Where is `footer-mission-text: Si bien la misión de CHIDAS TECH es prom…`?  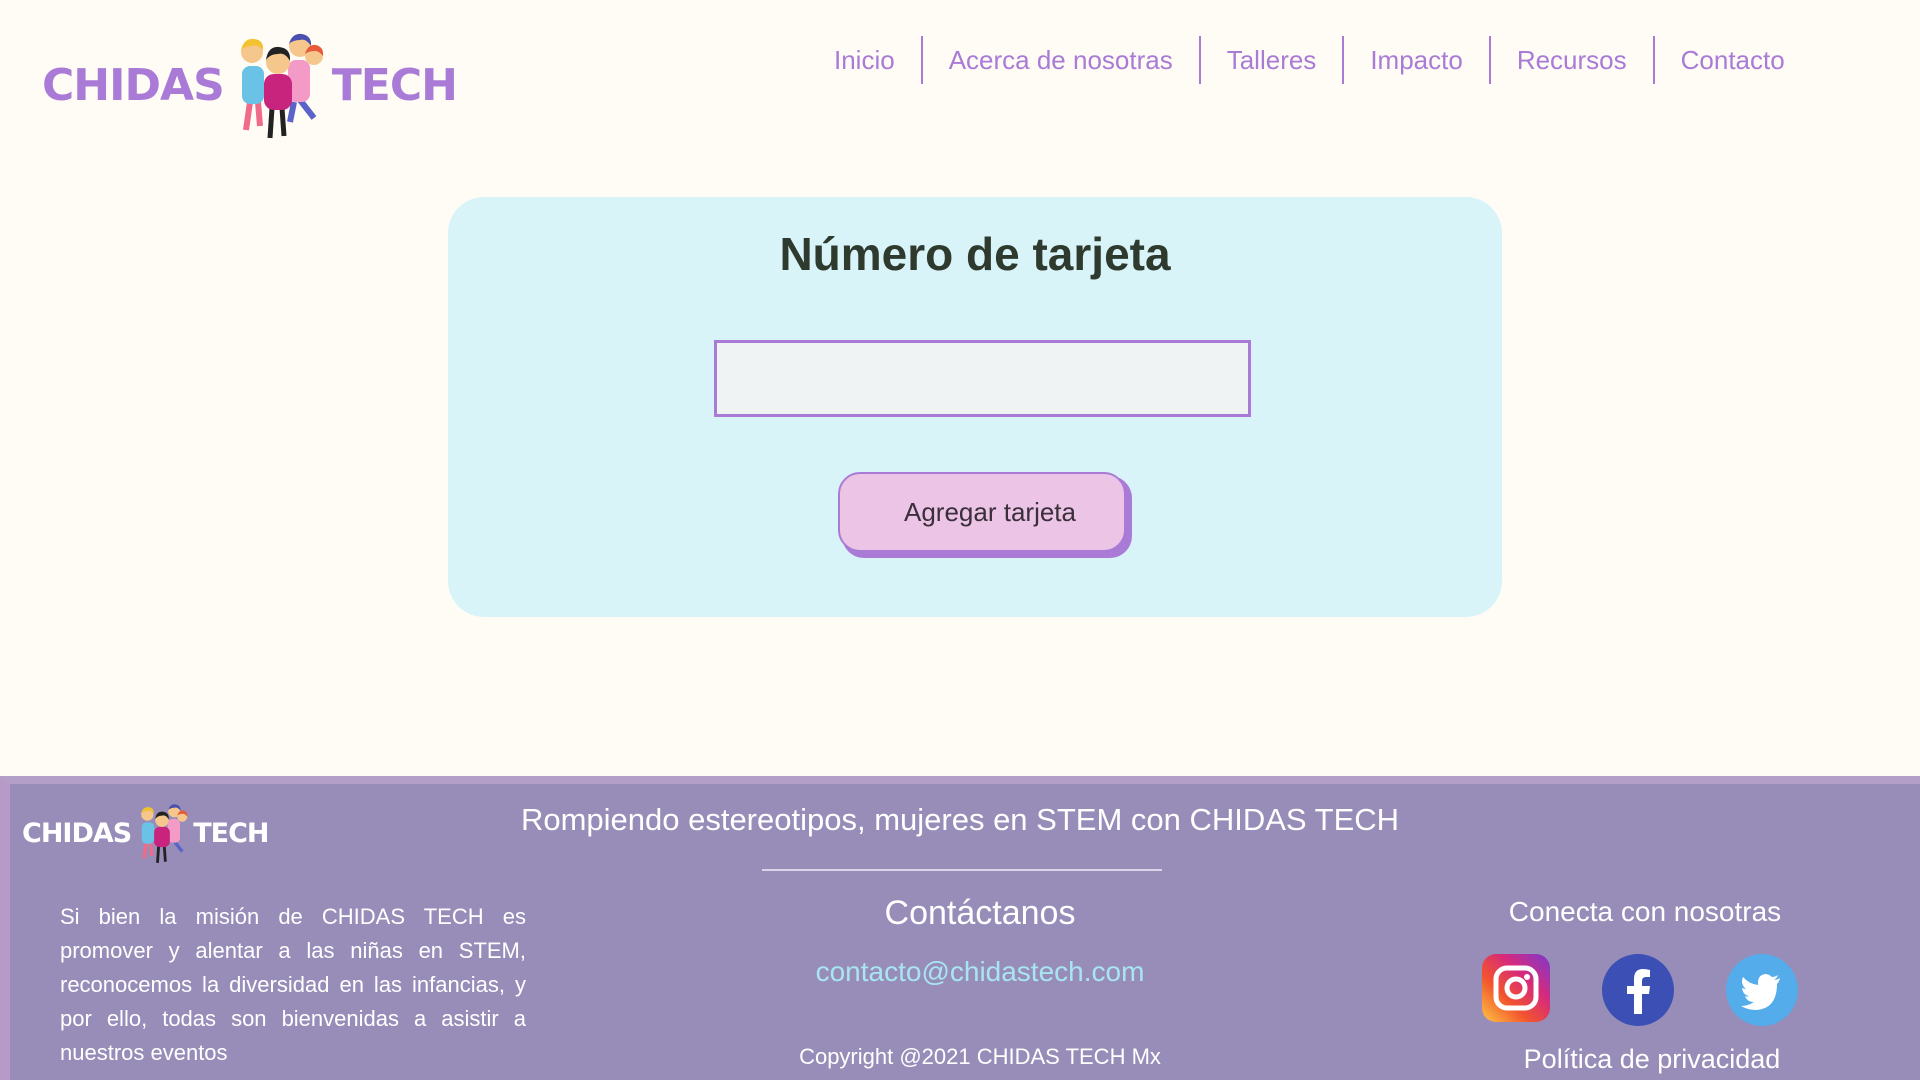 footer-mission-text: Si bien la misión de CHIDAS TECH es prom… is located at coordinates (293, 984).